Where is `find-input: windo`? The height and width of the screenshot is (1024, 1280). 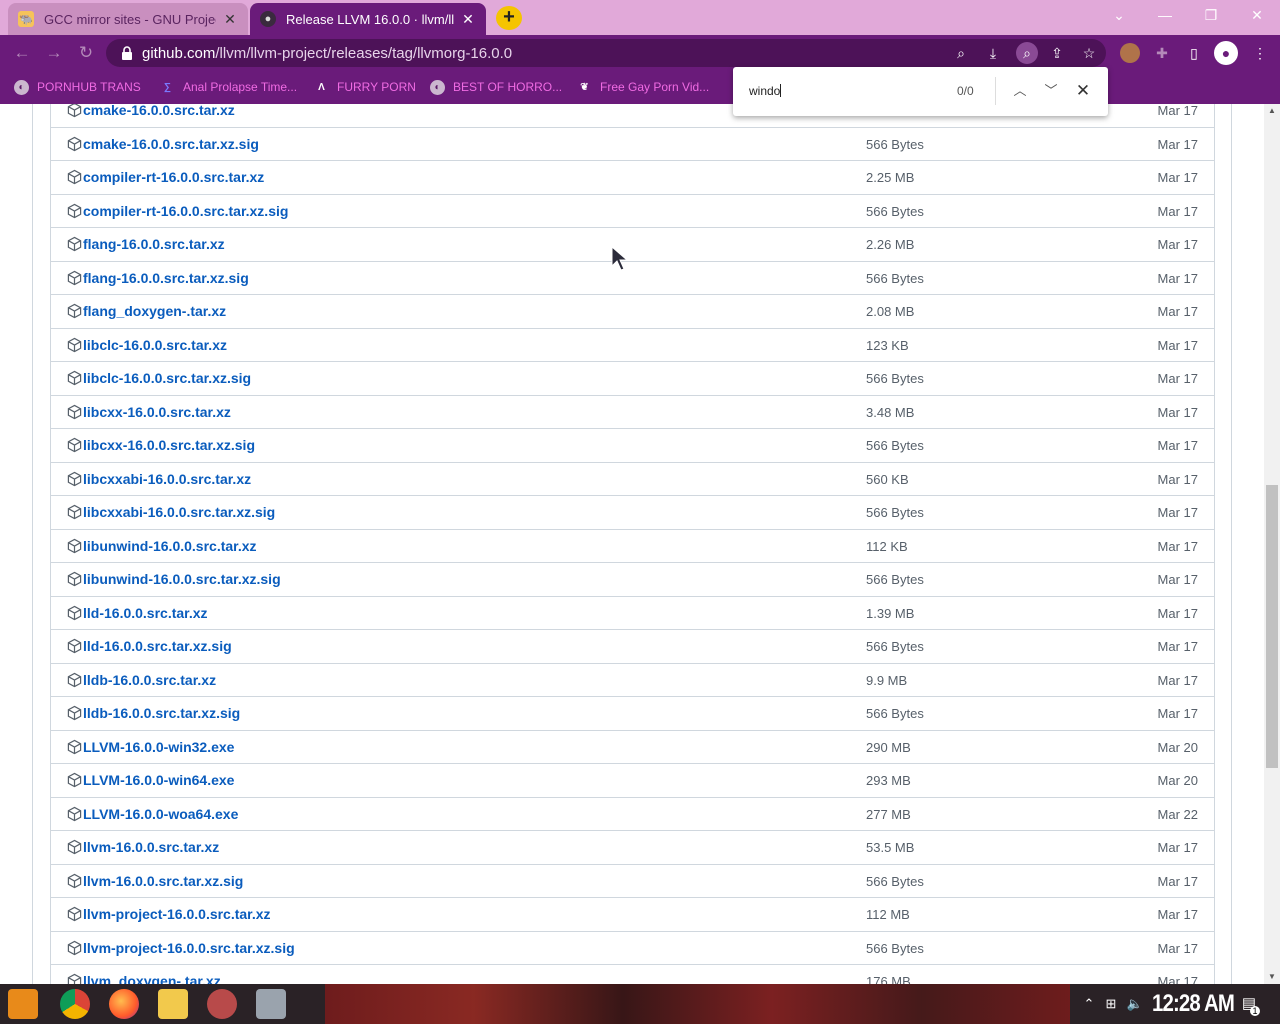 find-input: windo is located at coordinates (765, 91).